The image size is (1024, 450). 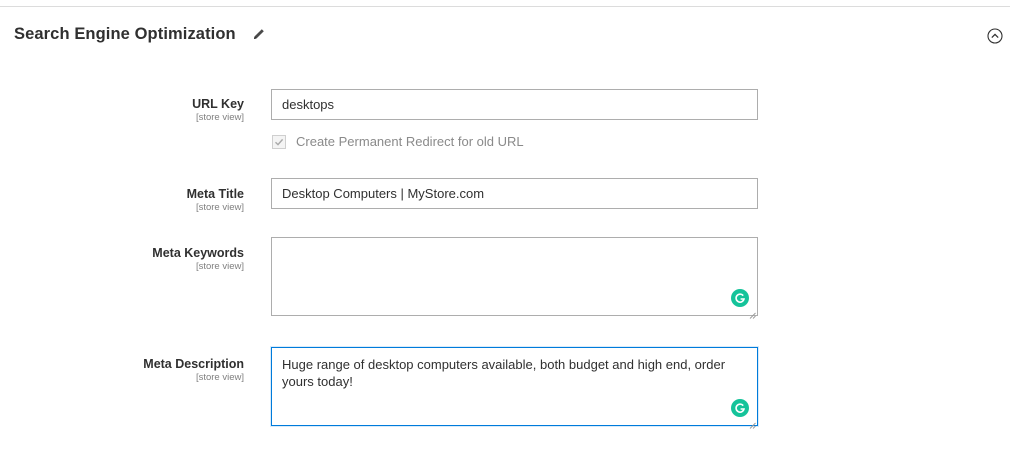 What do you see at coordinates (514, 193) in the screenshot?
I see `meta-title-input` at bounding box center [514, 193].